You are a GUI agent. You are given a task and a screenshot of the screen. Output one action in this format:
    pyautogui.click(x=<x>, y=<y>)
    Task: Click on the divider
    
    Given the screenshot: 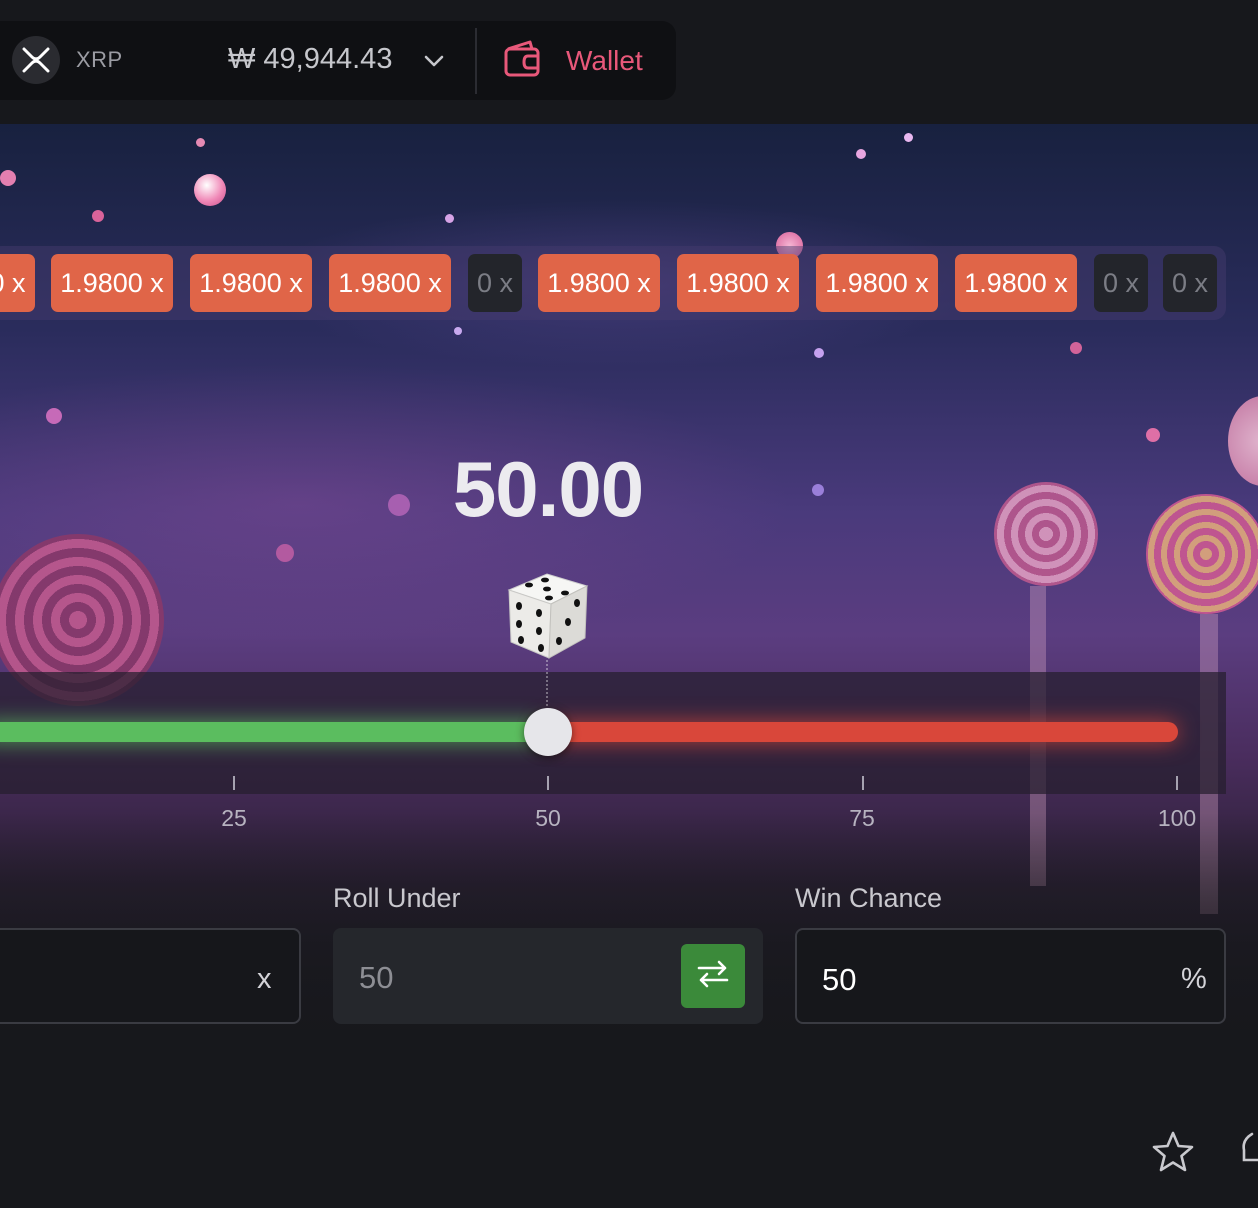 What is the action you would take?
    pyautogui.click(x=476, y=61)
    